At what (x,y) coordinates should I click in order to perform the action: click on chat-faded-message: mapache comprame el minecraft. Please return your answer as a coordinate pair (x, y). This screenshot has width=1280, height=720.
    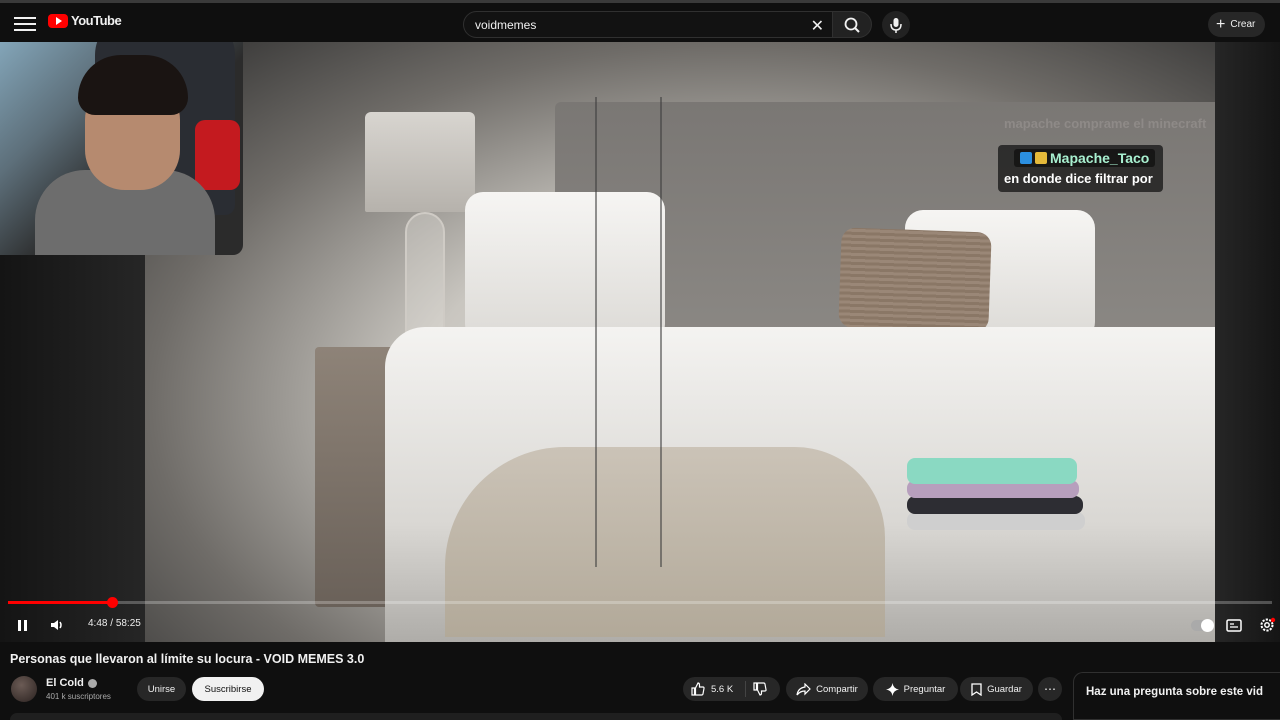
    Looking at the image, I should click on (1105, 123).